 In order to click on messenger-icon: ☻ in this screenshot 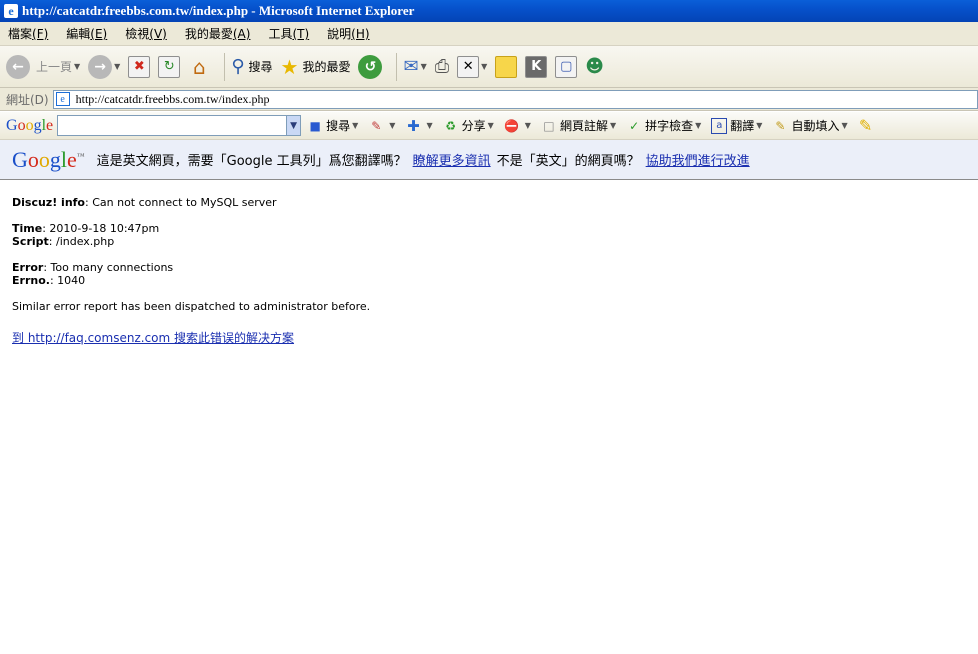, I will do `click(595, 66)`.